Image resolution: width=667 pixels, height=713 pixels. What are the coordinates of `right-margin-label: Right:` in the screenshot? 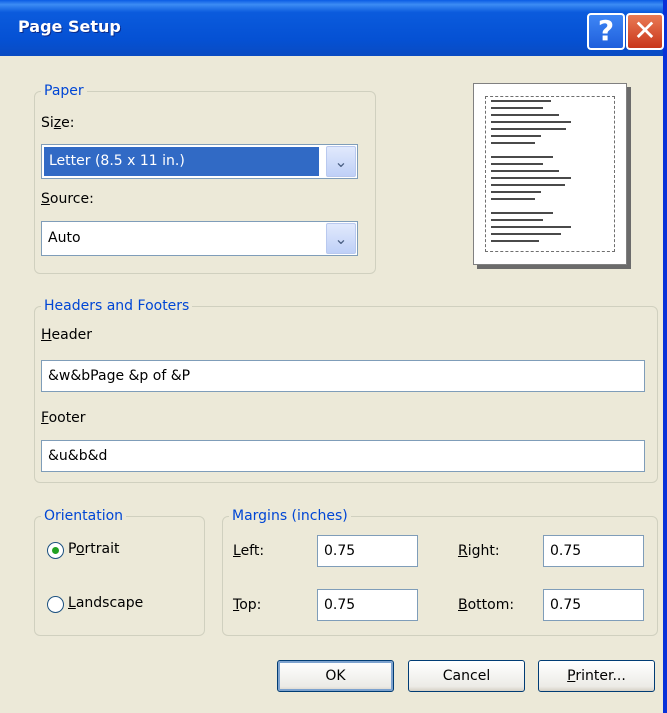 It's located at (479, 551).